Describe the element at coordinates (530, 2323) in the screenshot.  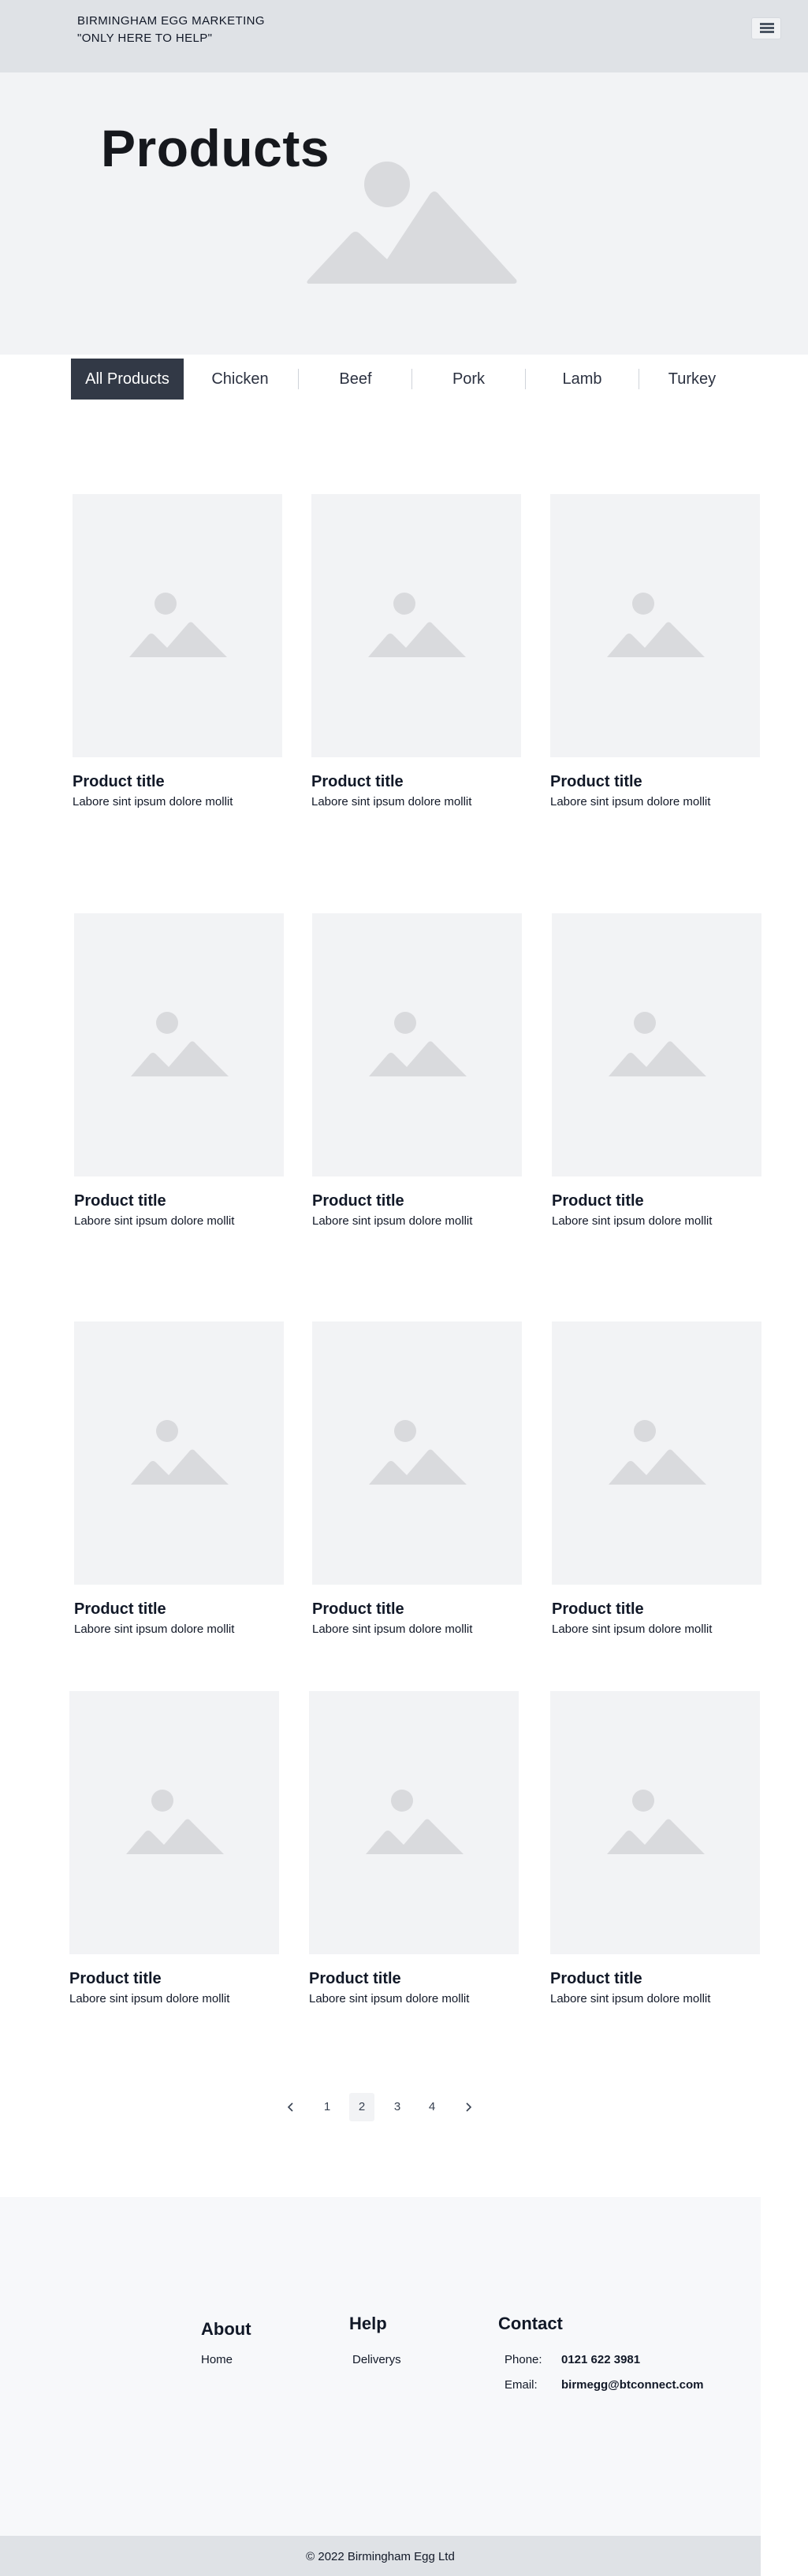
I see `footer-contact-heading: Contact` at that location.